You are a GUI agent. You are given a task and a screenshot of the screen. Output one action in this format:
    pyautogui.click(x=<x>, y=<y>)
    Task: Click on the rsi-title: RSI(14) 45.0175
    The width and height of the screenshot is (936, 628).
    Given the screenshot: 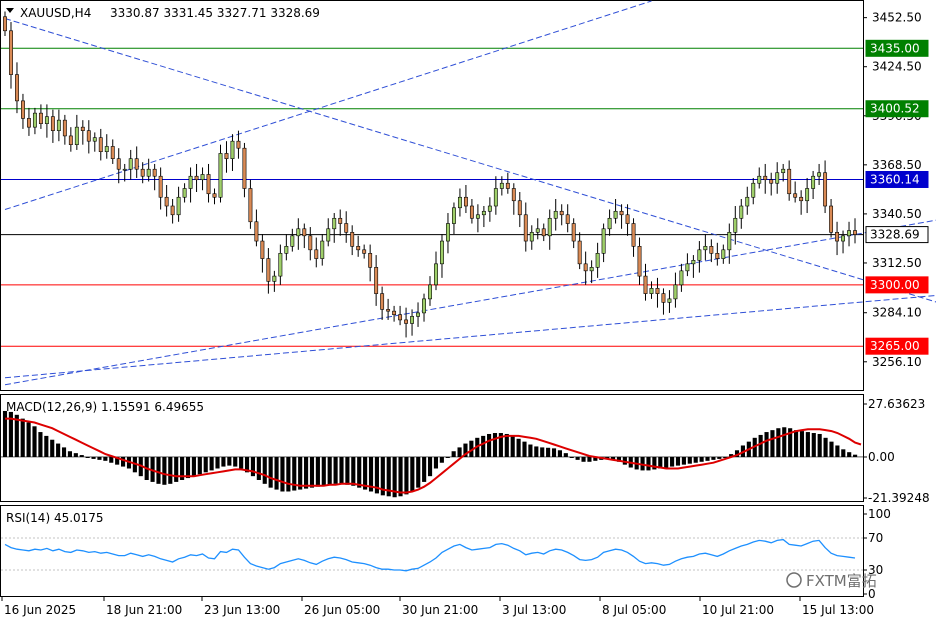 What is the action you would take?
    pyautogui.click(x=55, y=518)
    